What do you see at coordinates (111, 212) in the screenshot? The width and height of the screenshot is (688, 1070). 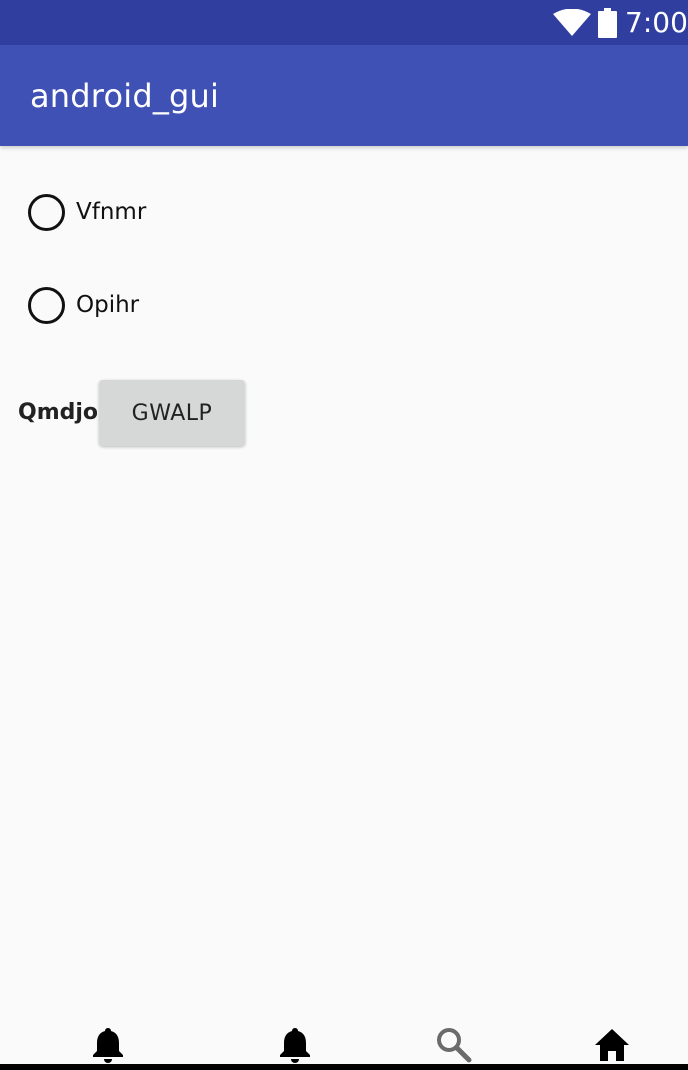 I see `radio-label: Vfnmr` at bounding box center [111, 212].